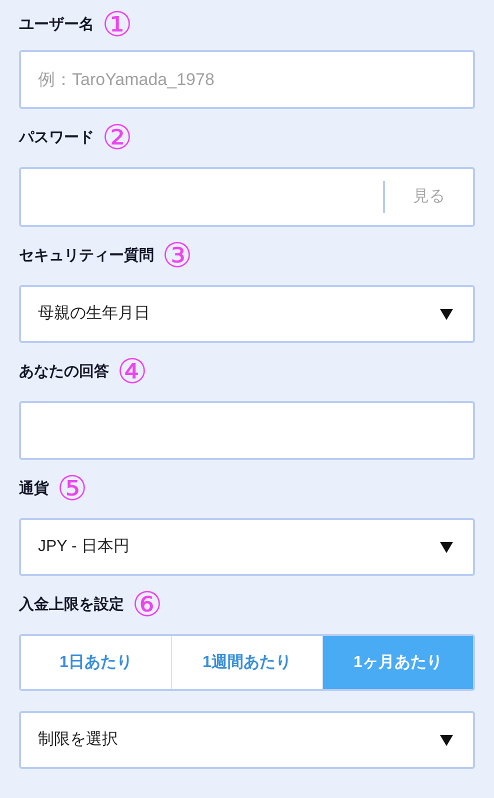 The width and height of the screenshot is (494, 798). What do you see at coordinates (56, 24) in the screenshot?
I see `field-label: ユーザー名` at bounding box center [56, 24].